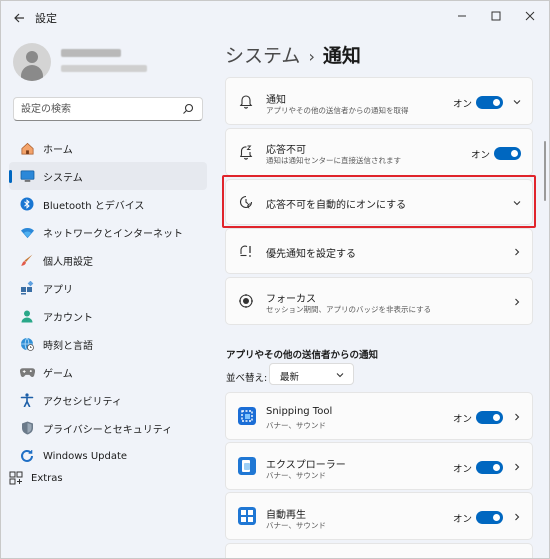 Image resolution: width=550 pixels, height=559 pixels. What do you see at coordinates (245, 251) in the screenshot?
I see `bell-priority-icon` at bounding box center [245, 251].